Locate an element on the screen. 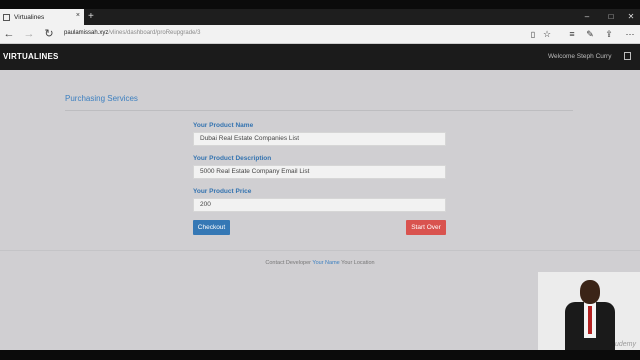 The width and height of the screenshot is (640, 360). footer-divider is located at coordinates (320, 250).